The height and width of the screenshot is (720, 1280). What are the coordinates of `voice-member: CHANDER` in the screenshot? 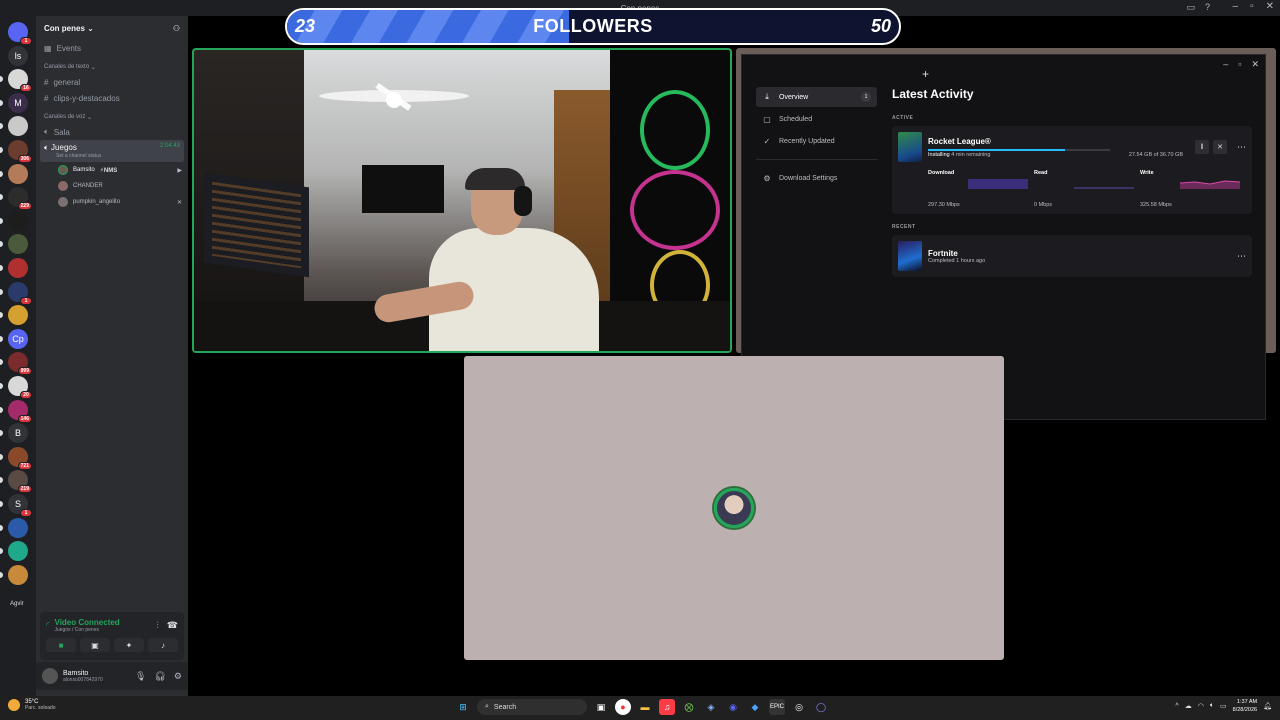 It's located at (112, 186).